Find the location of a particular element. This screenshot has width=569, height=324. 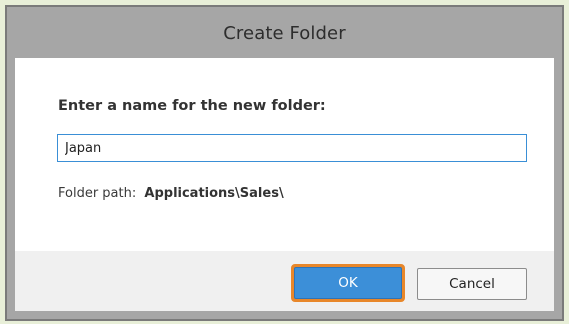

ok-button: OK is located at coordinates (348, 283).